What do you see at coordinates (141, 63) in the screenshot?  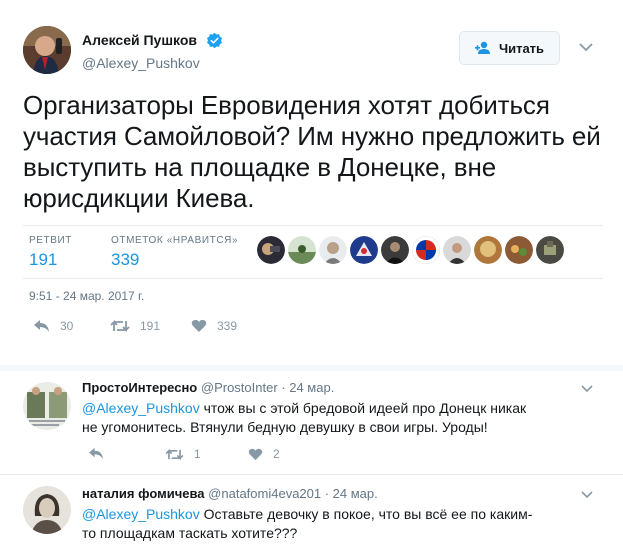 I see `author-handle: @Alexey_Pushkov` at bounding box center [141, 63].